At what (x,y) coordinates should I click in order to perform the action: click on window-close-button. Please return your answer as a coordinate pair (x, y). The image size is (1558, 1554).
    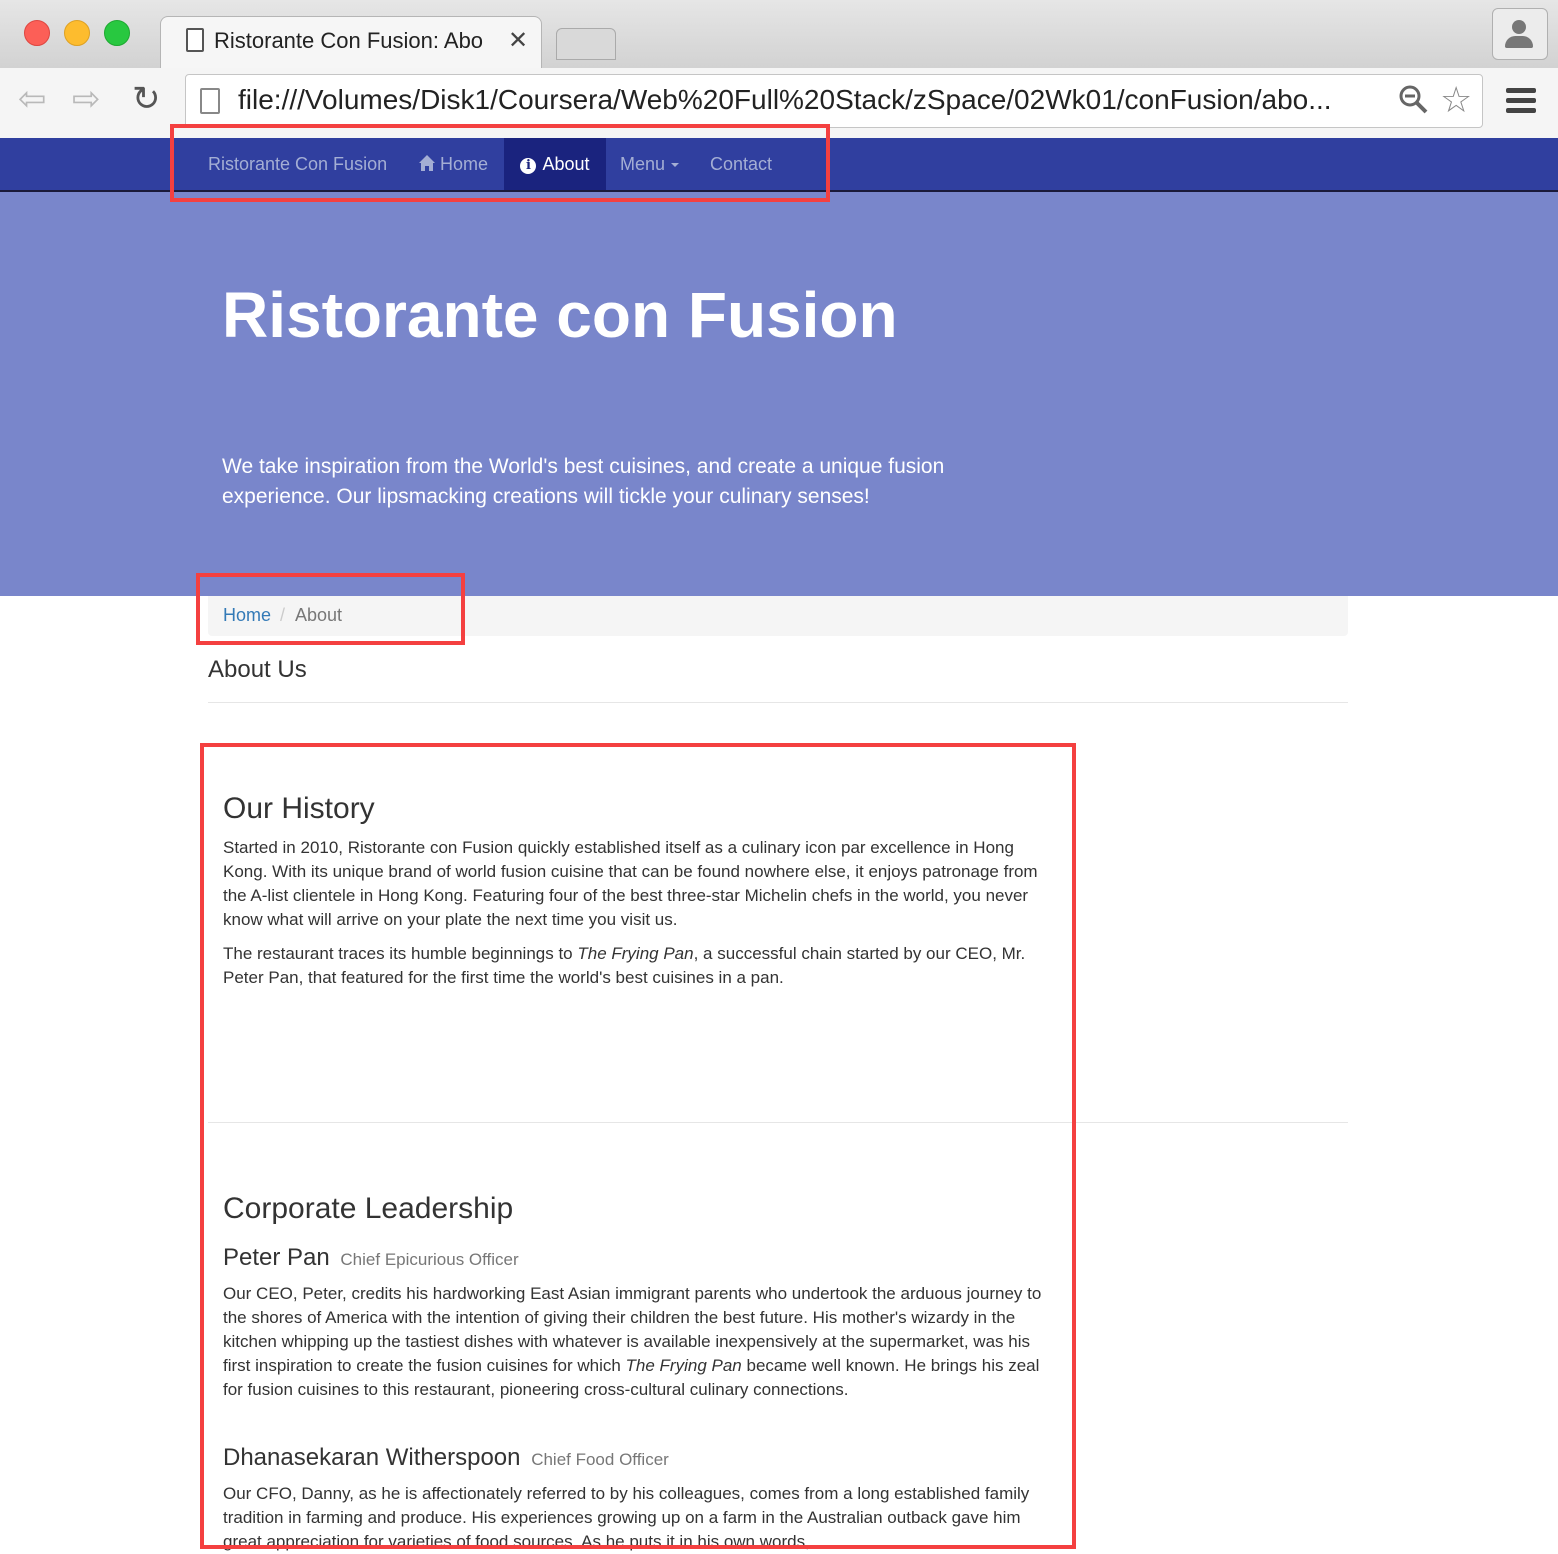
    Looking at the image, I should click on (37, 33).